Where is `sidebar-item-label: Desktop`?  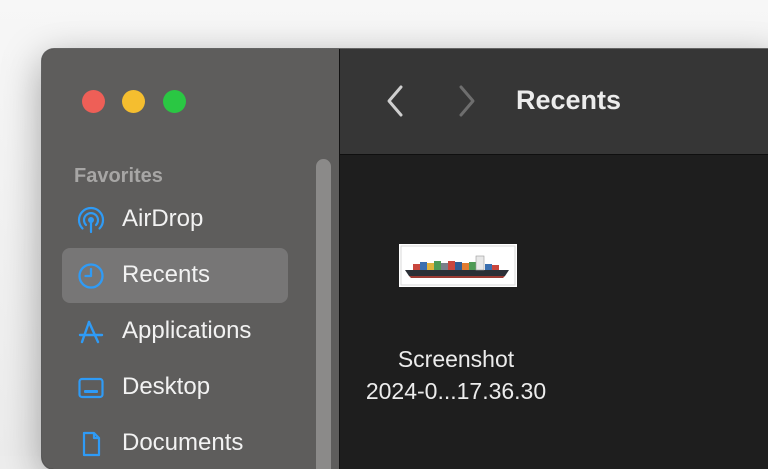 sidebar-item-label: Desktop is located at coordinates (166, 386).